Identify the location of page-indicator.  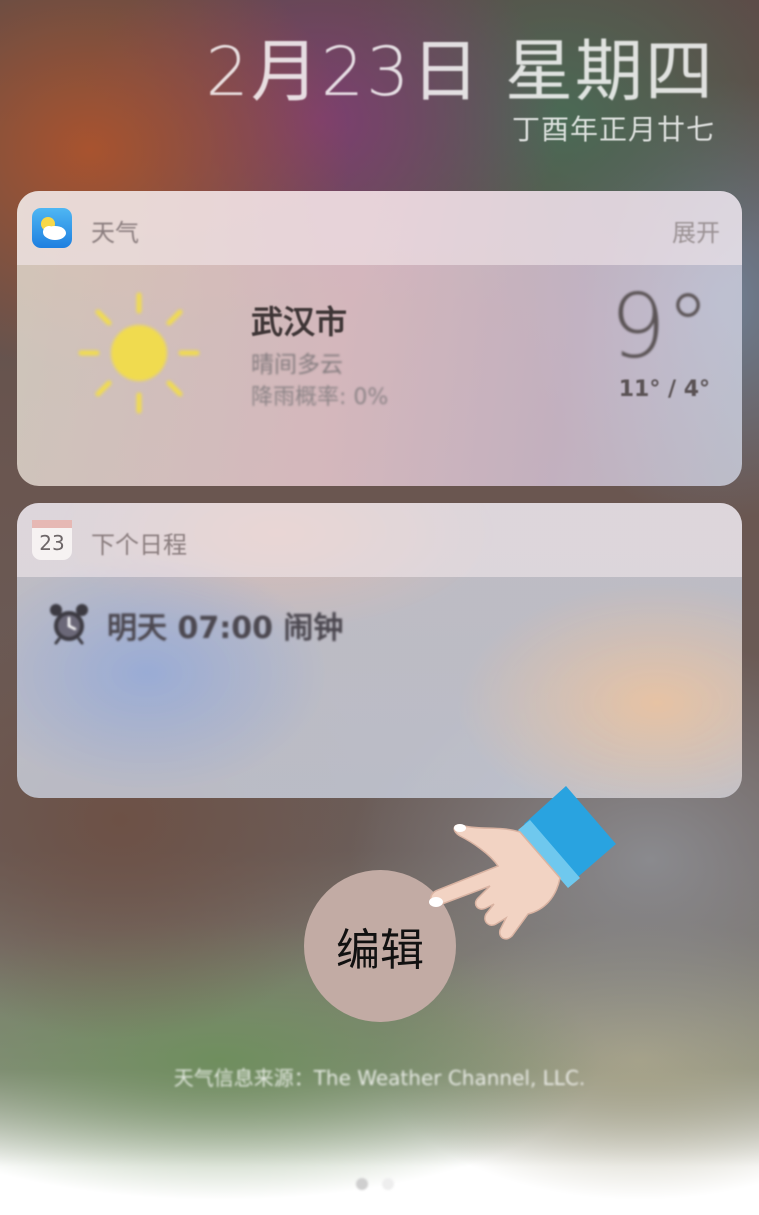
(375, 1184).